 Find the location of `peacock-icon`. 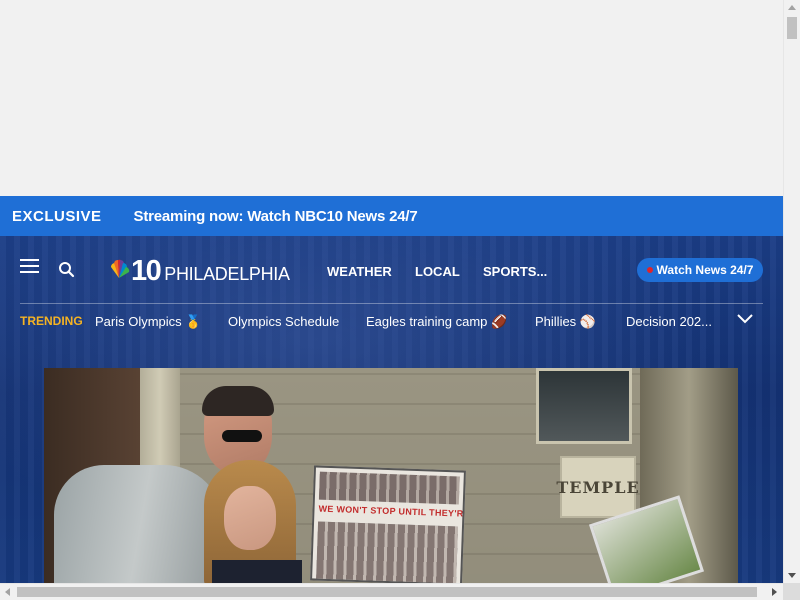

peacock-icon is located at coordinates (119, 271).